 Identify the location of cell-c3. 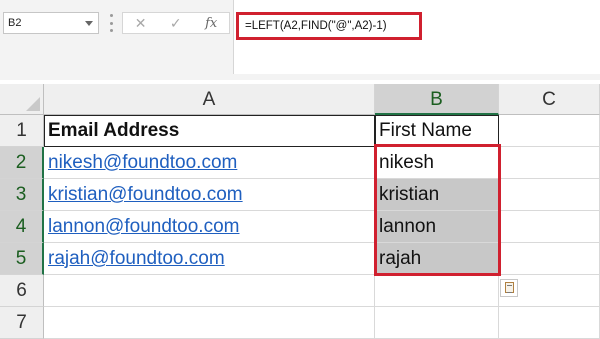
(549, 195).